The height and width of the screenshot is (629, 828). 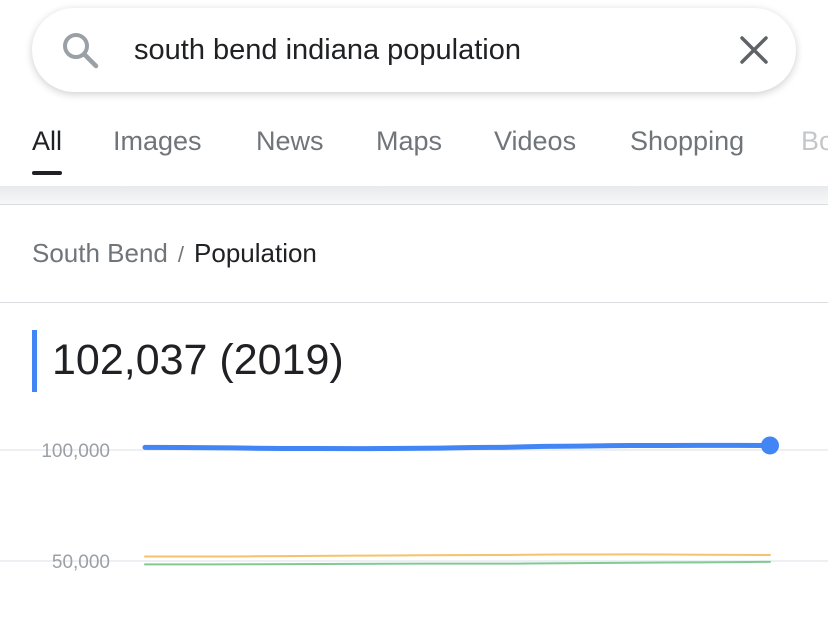 What do you see at coordinates (290, 141) in the screenshot?
I see `tab-news: News` at bounding box center [290, 141].